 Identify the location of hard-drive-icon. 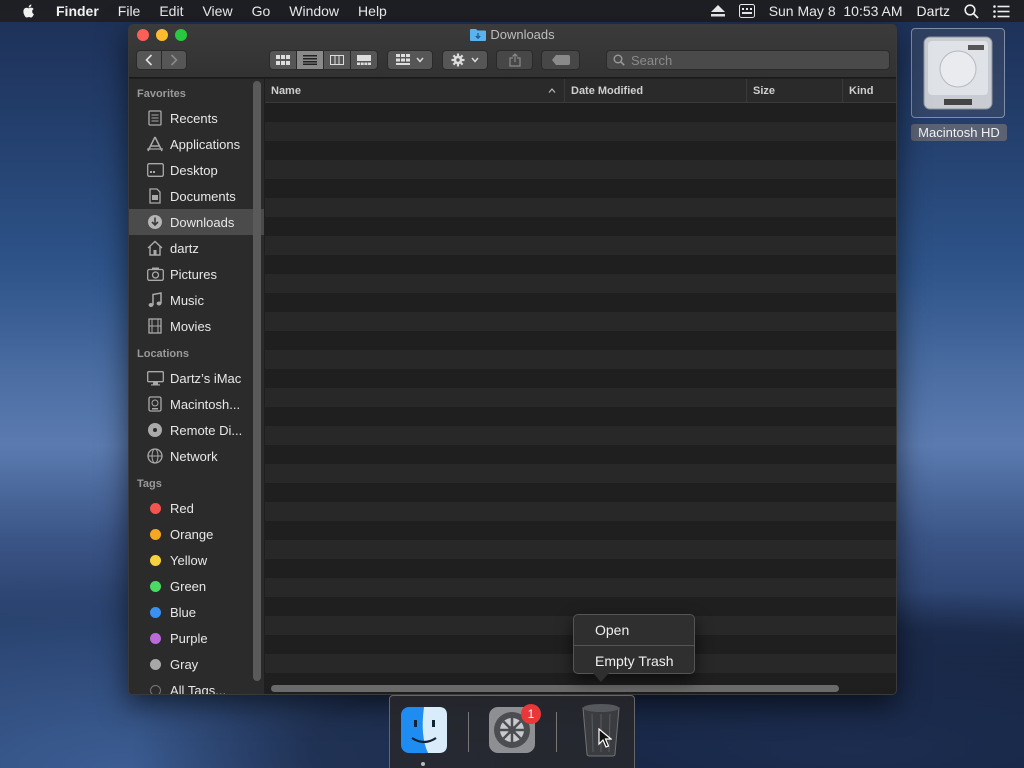
(155, 404).